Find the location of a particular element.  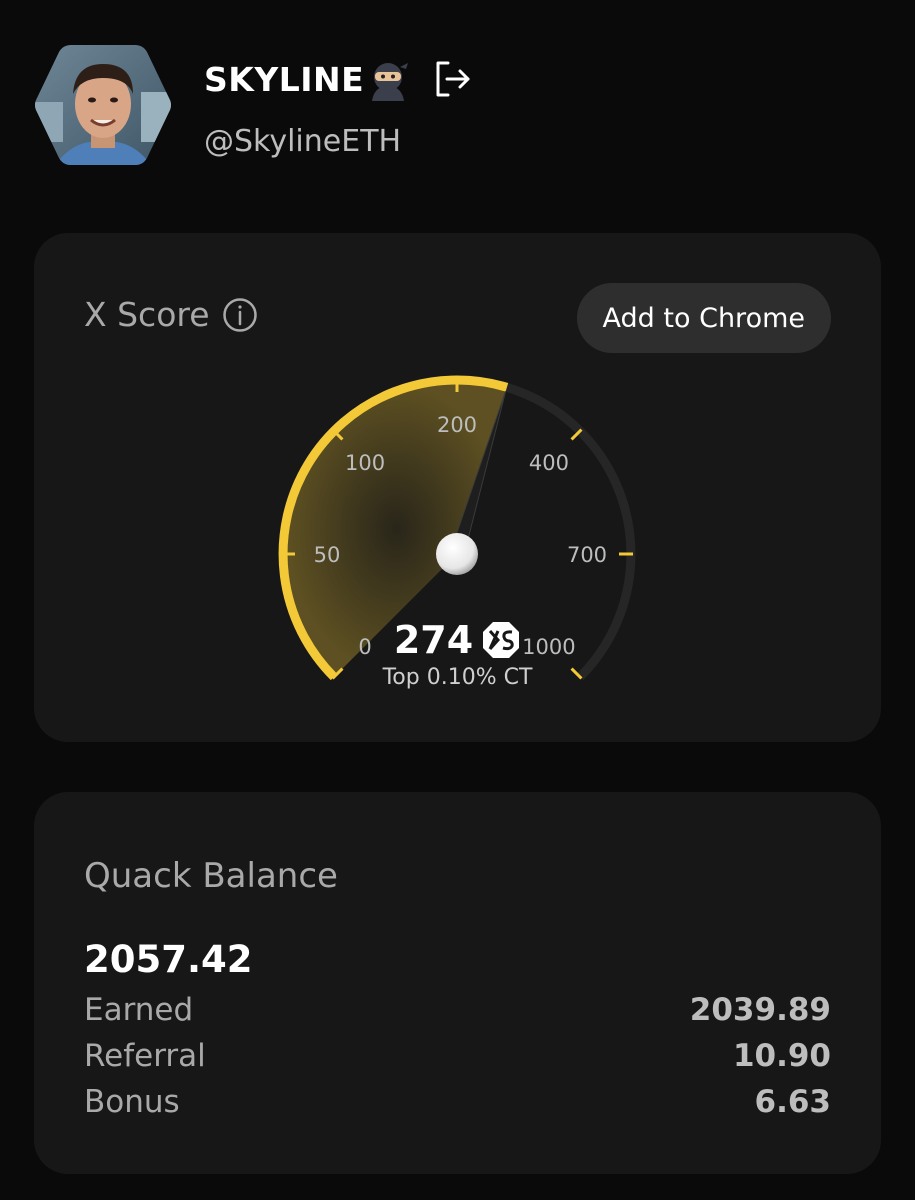

ninja-icon is located at coordinates (388, 79).